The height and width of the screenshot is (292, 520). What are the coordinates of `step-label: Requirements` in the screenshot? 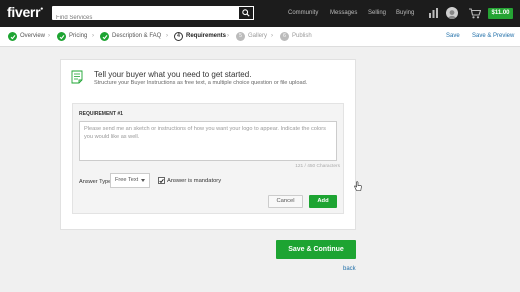 It's located at (206, 36).